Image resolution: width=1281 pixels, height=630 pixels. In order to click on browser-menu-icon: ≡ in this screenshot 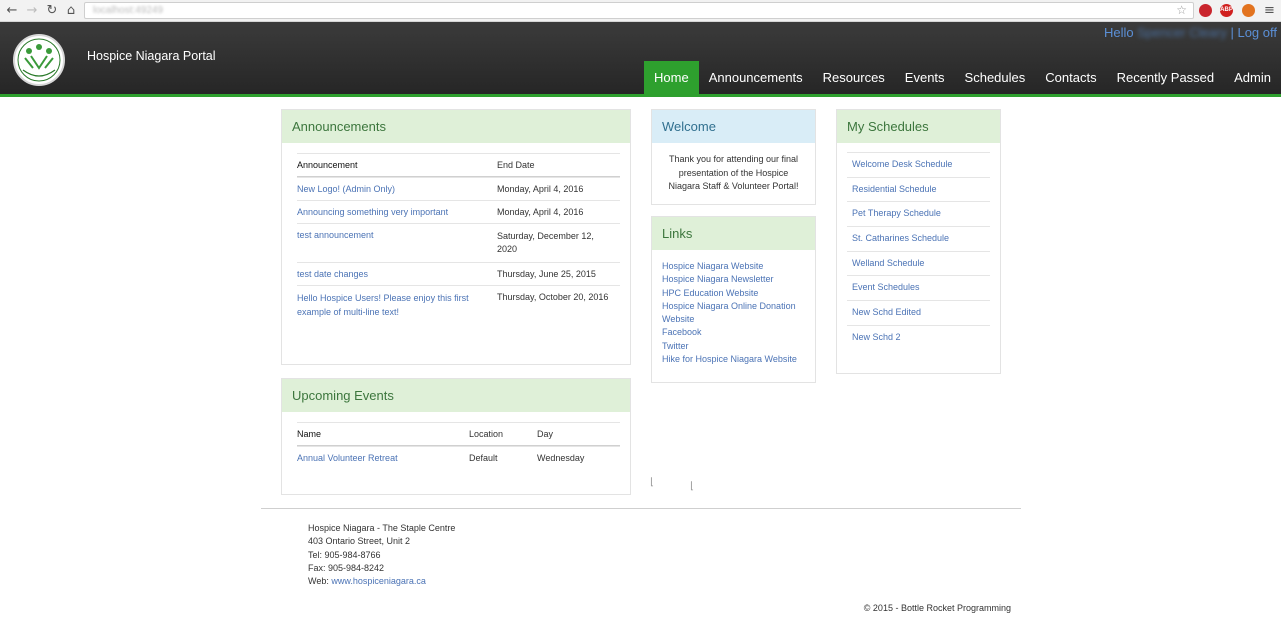, I will do `click(1269, 10)`.